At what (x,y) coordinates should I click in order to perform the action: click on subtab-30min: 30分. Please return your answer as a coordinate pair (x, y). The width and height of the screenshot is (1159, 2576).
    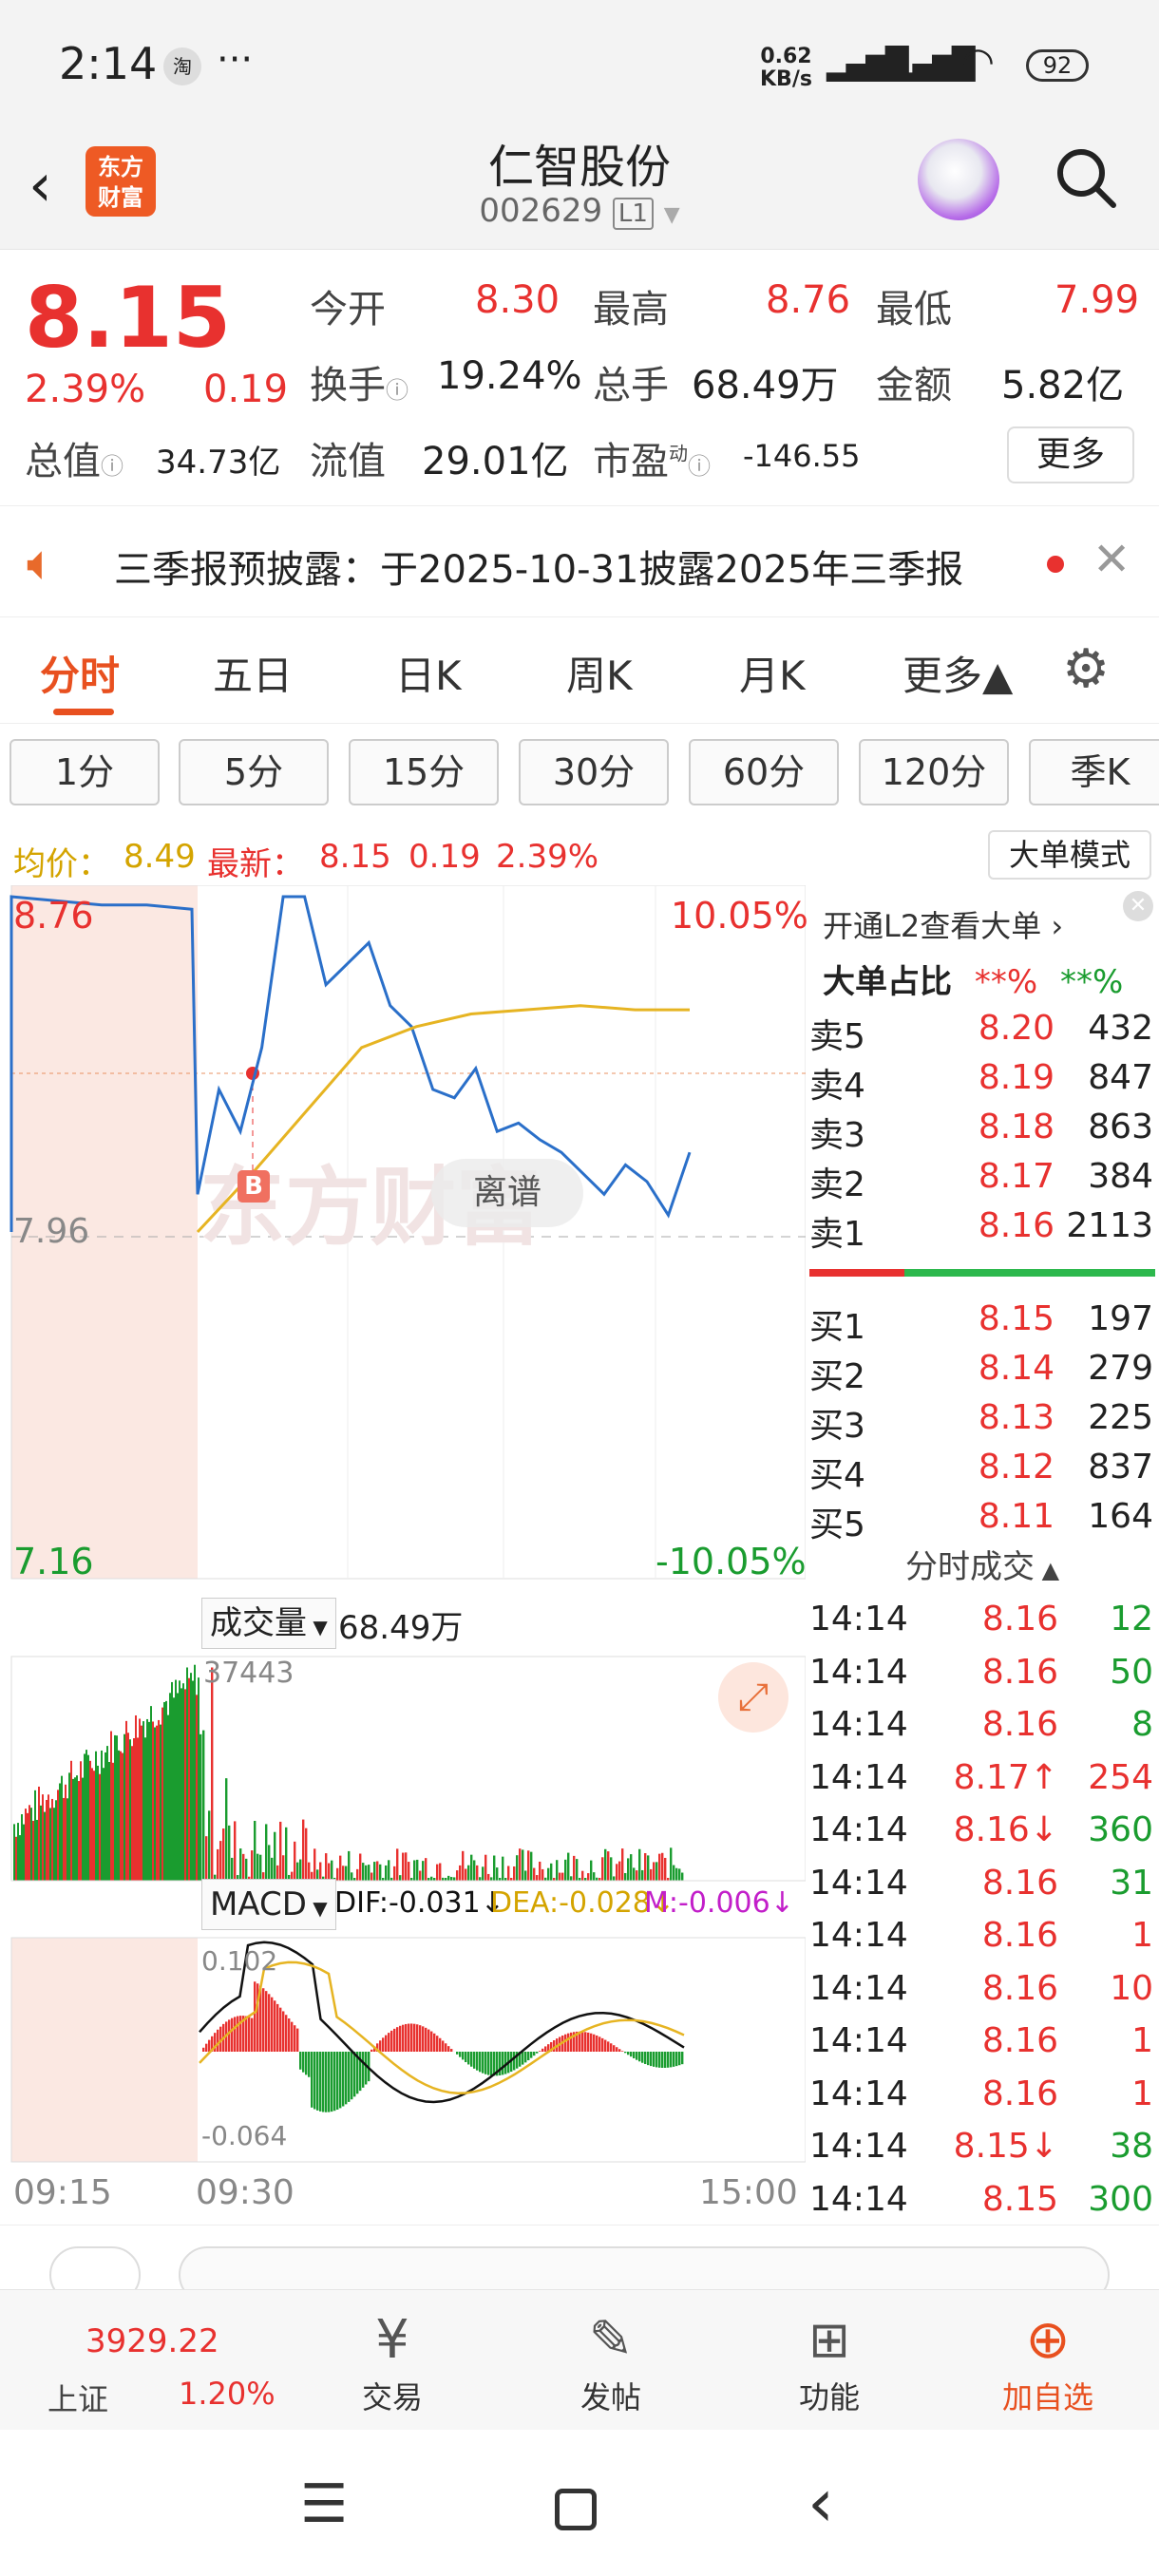
    Looking at the image, I should click on (594, 772).